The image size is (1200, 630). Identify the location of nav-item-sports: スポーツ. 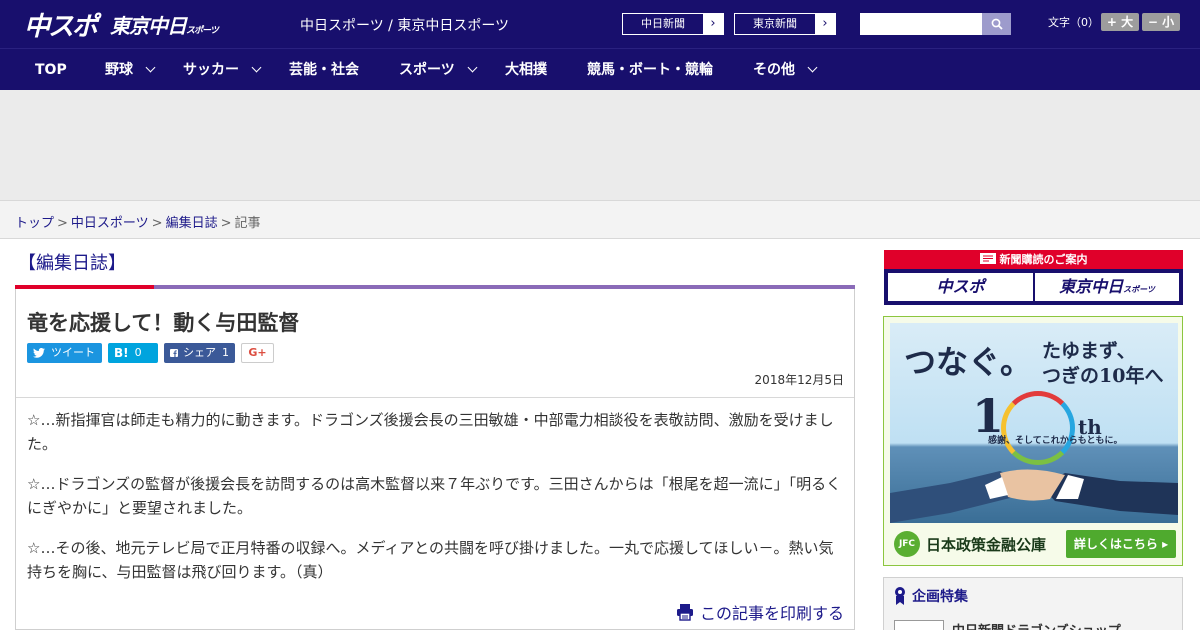
(438, 70).